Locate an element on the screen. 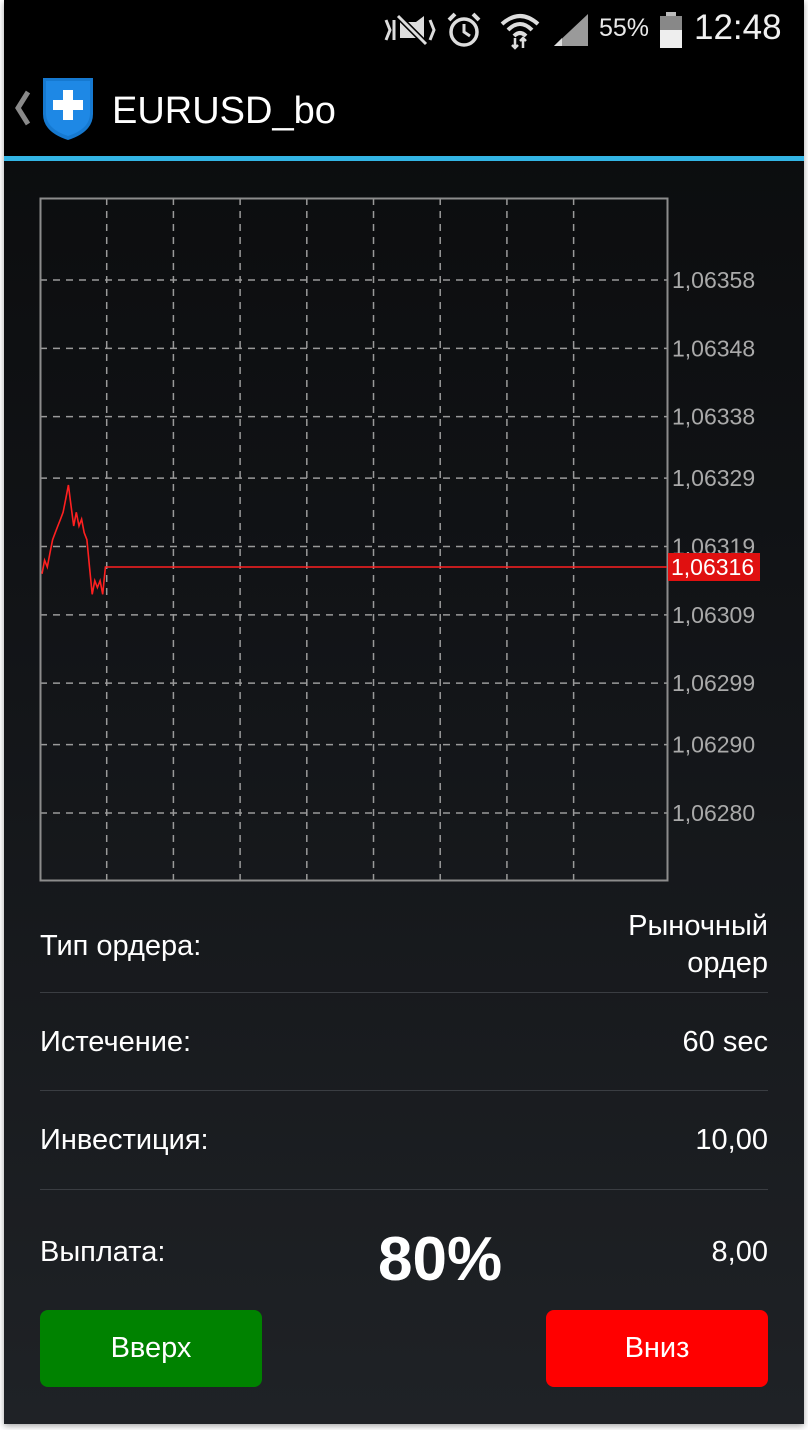 This screenshot has width=808, height=1430. expiry-row: Истечение: 60 sec is located at coordinates (404, 1044).